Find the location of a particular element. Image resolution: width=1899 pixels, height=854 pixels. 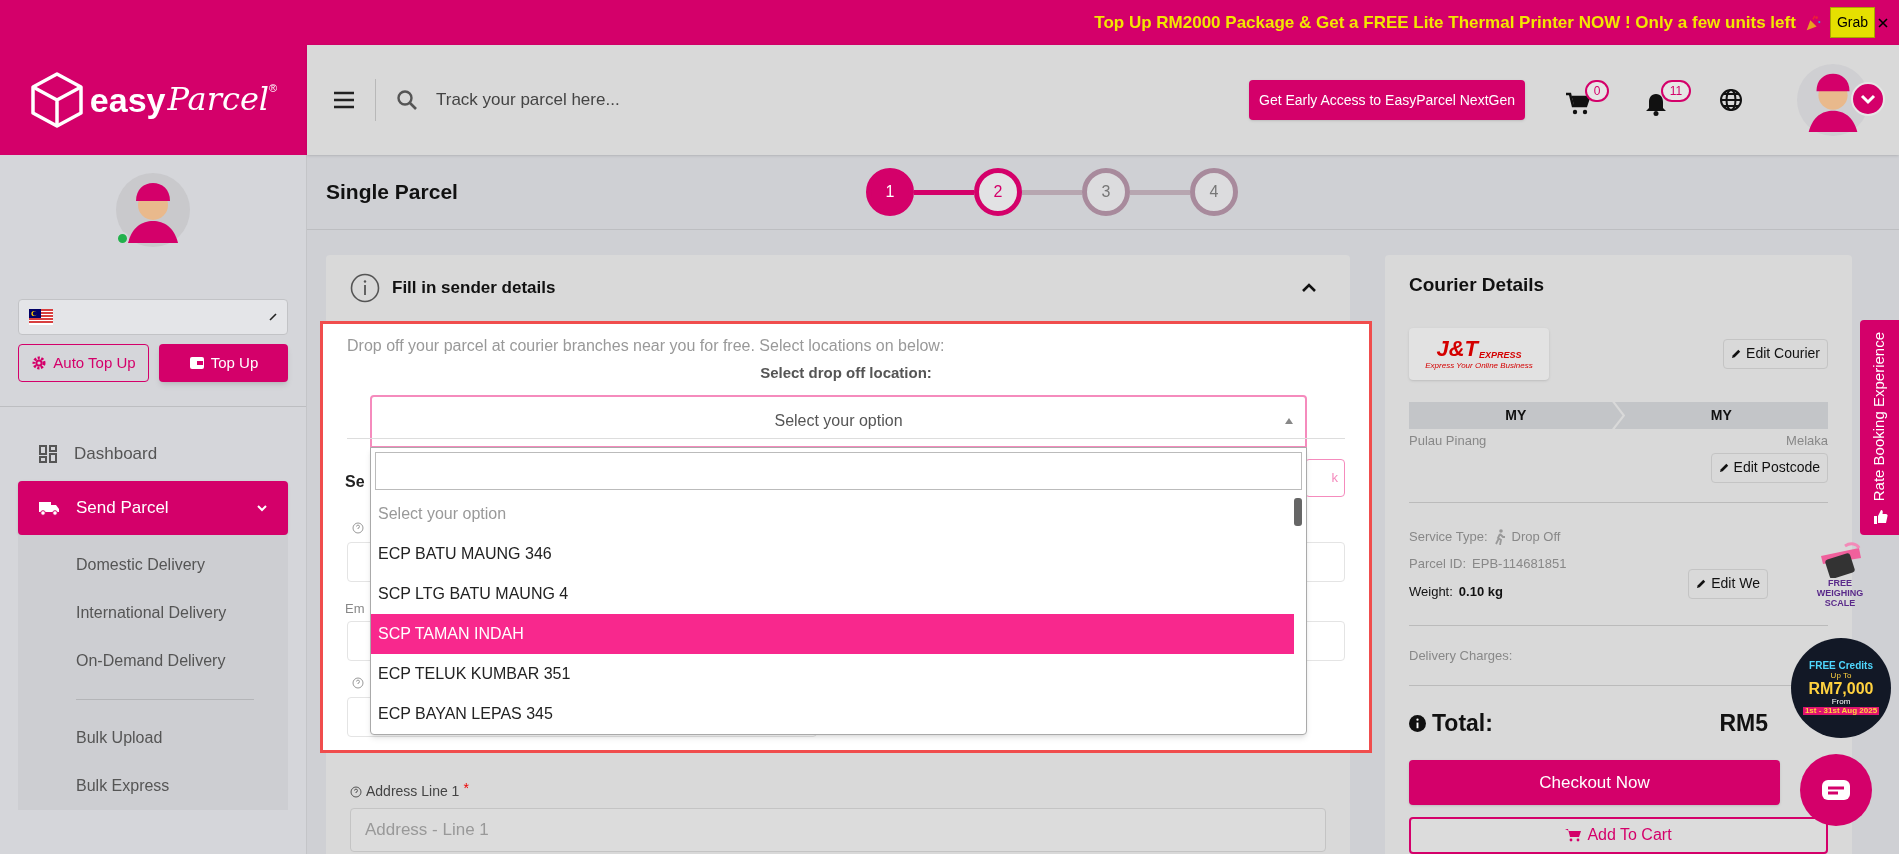

edit-courier-button: Edit Courier is located at coordinates (1775, 353).